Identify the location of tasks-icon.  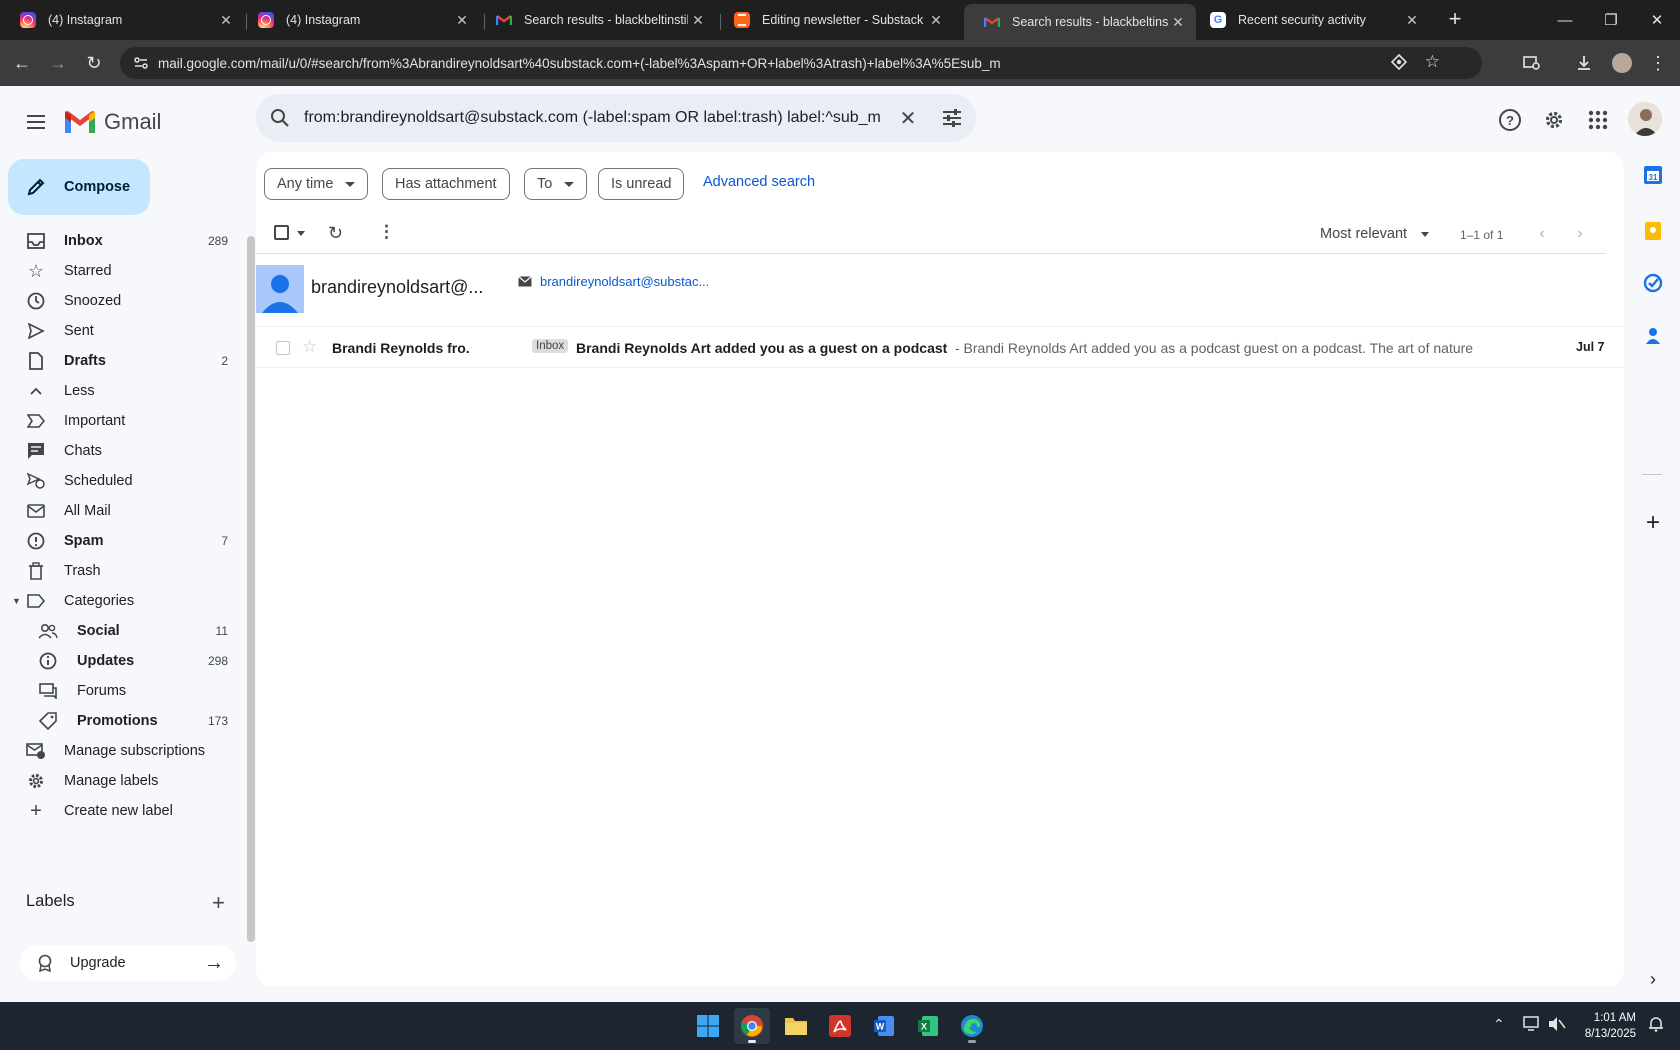
(1653, 283).